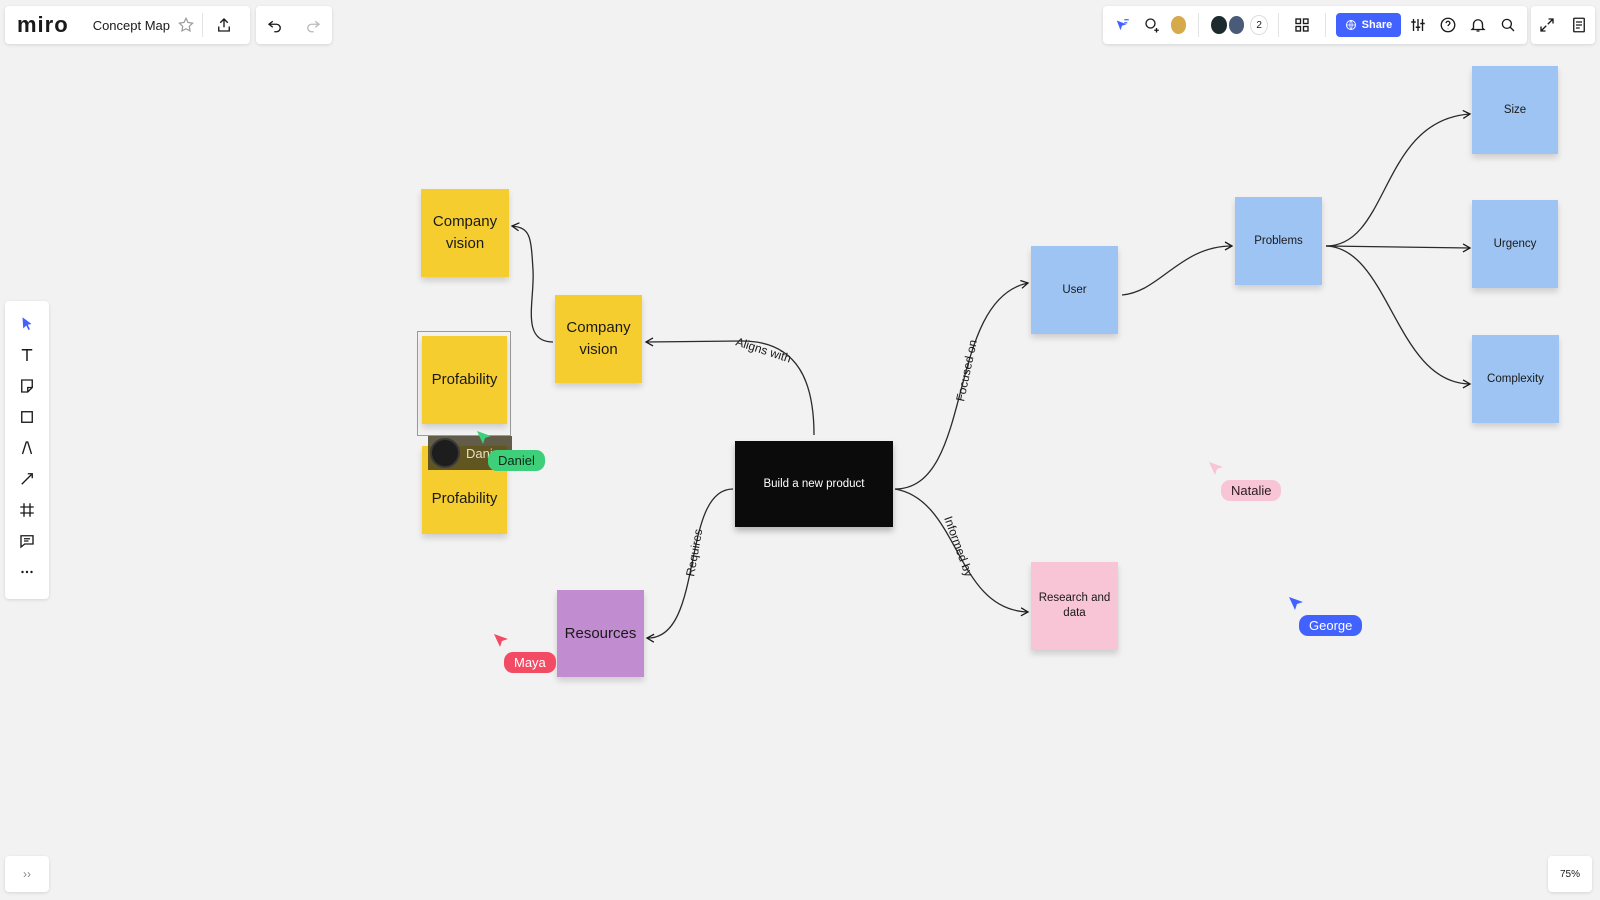 The height and width of the screenshot is (900, 1600). What do you see at coordinates (814, 484) in the screenshot?
I see `central-topic-card: Build a new product` at bounding box center [814, 484].